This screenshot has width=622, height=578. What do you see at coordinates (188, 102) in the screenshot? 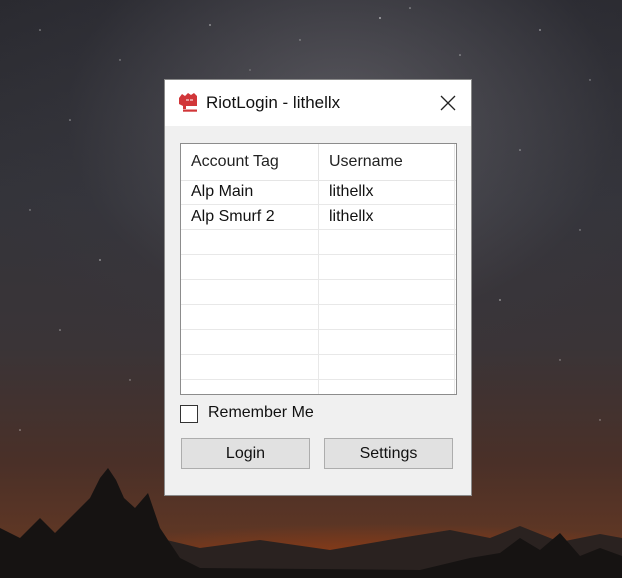
I see `riot-fist-icon` at bounding box center [188, 102].